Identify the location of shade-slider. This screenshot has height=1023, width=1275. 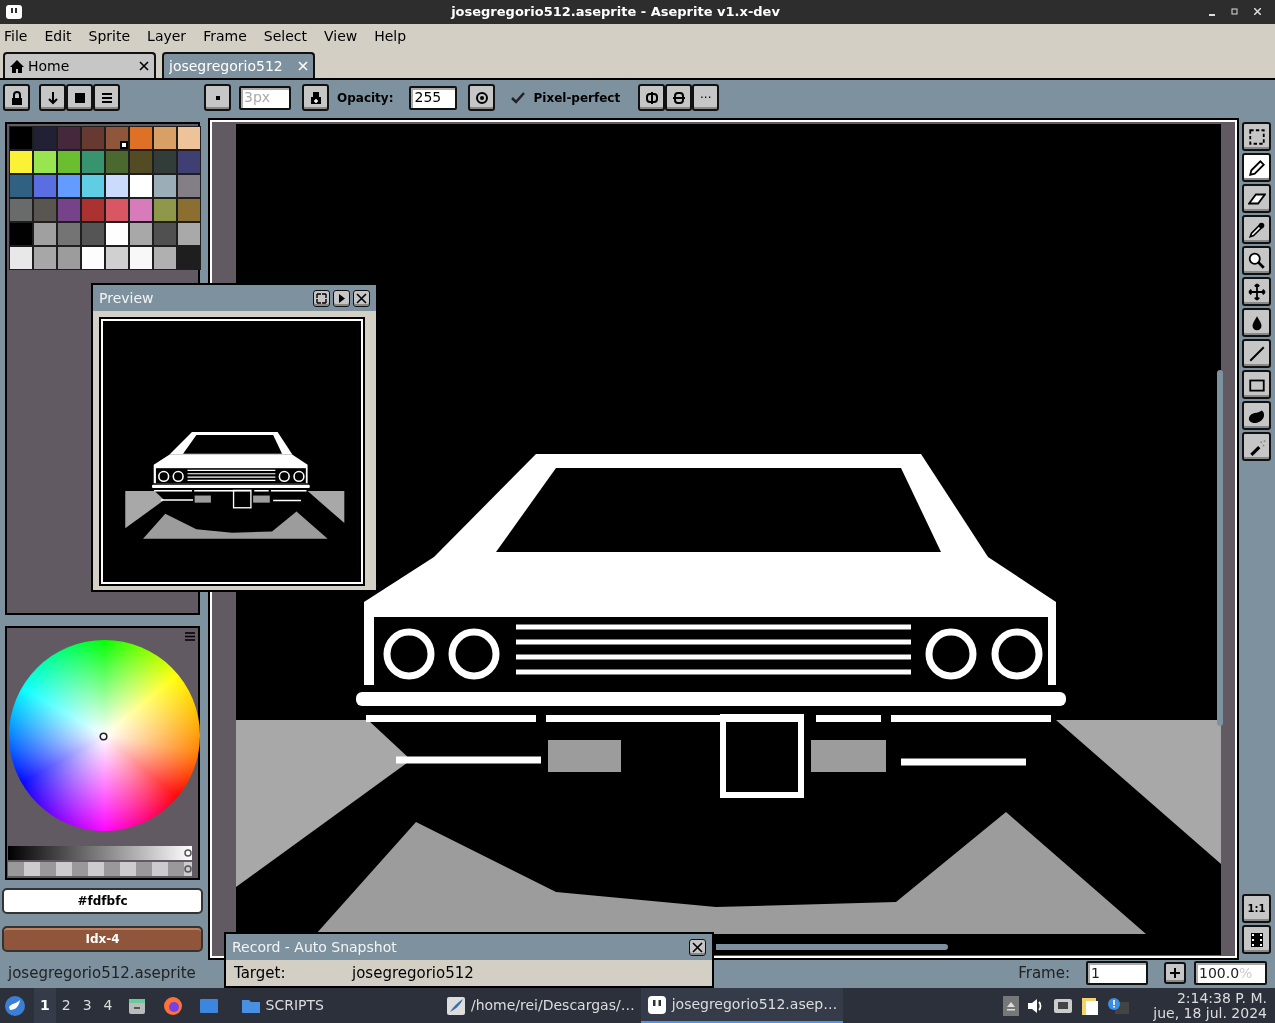
(100, 853).